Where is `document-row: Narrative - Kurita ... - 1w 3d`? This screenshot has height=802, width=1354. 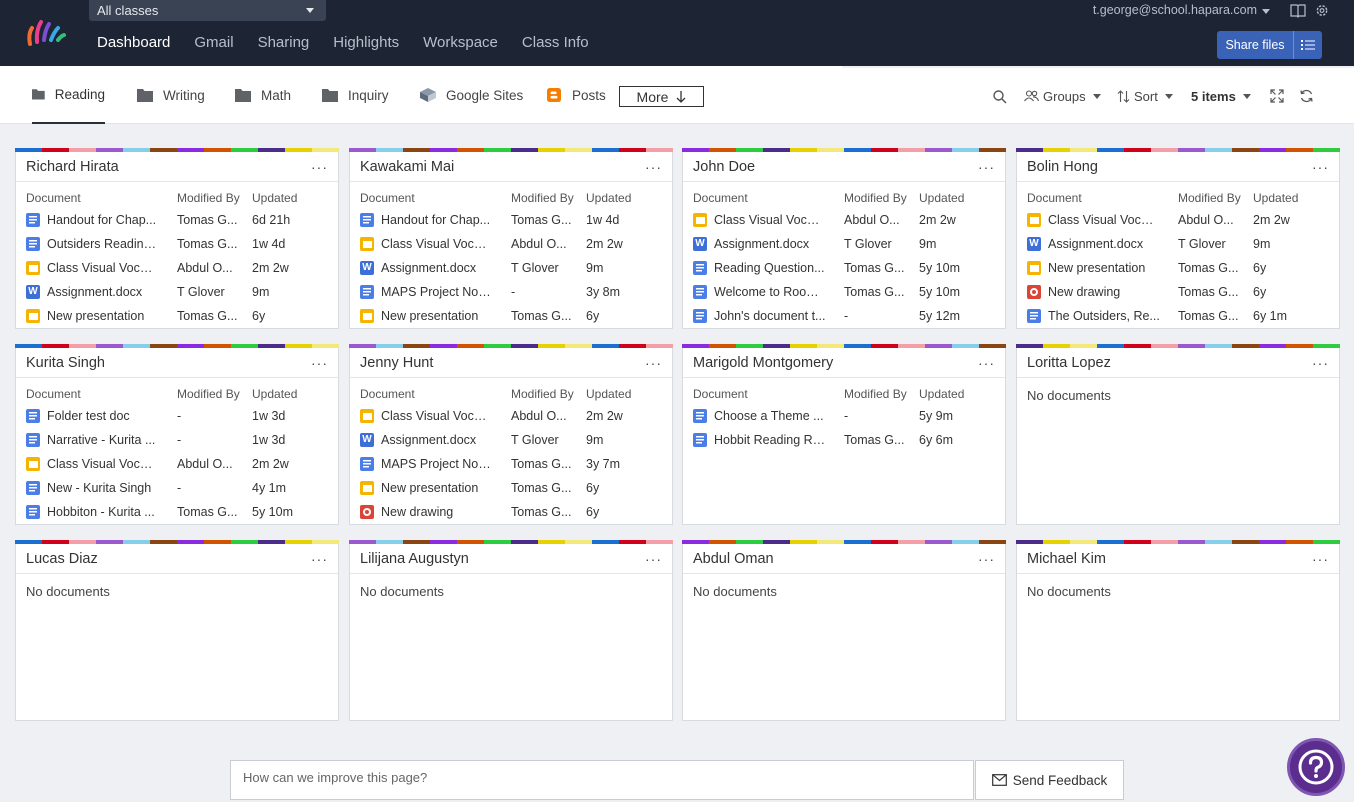 document-row: Narrative - Kurita ... - 1w 3d is located at coordinates (177, 440).